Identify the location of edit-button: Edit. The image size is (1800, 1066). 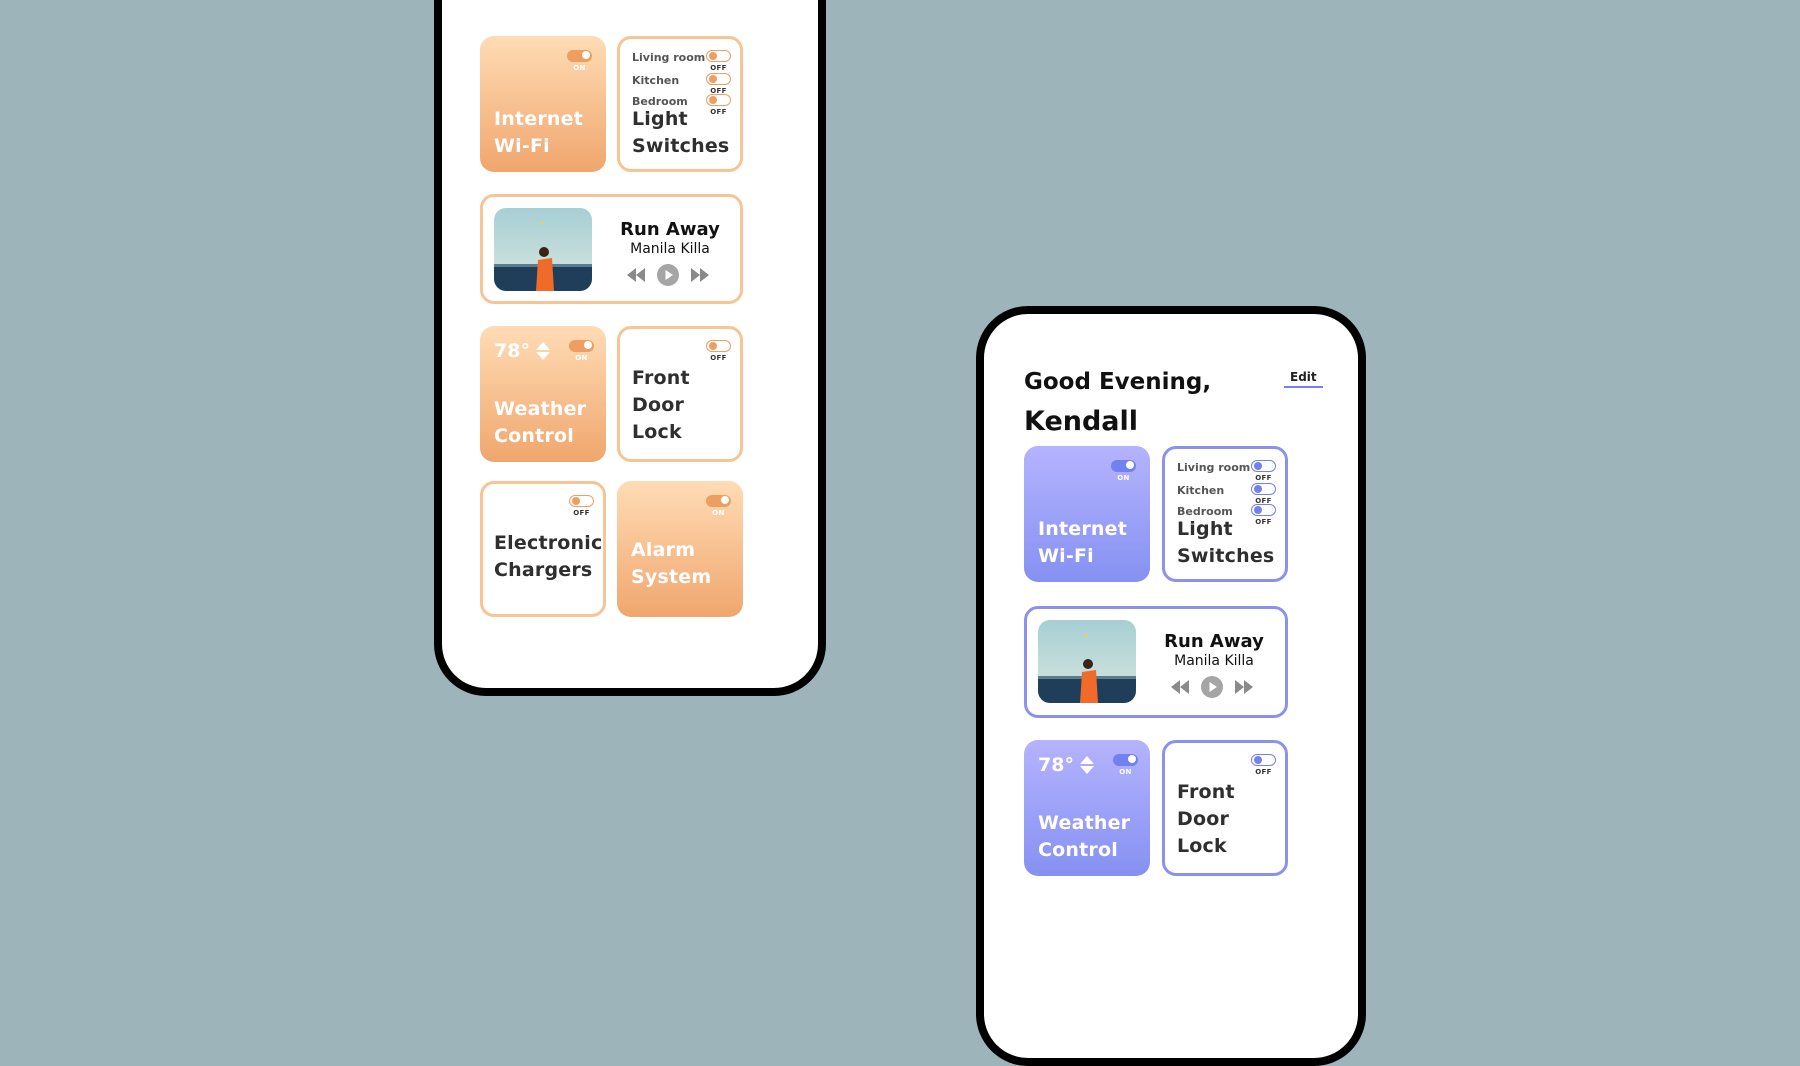
(1303, 379).